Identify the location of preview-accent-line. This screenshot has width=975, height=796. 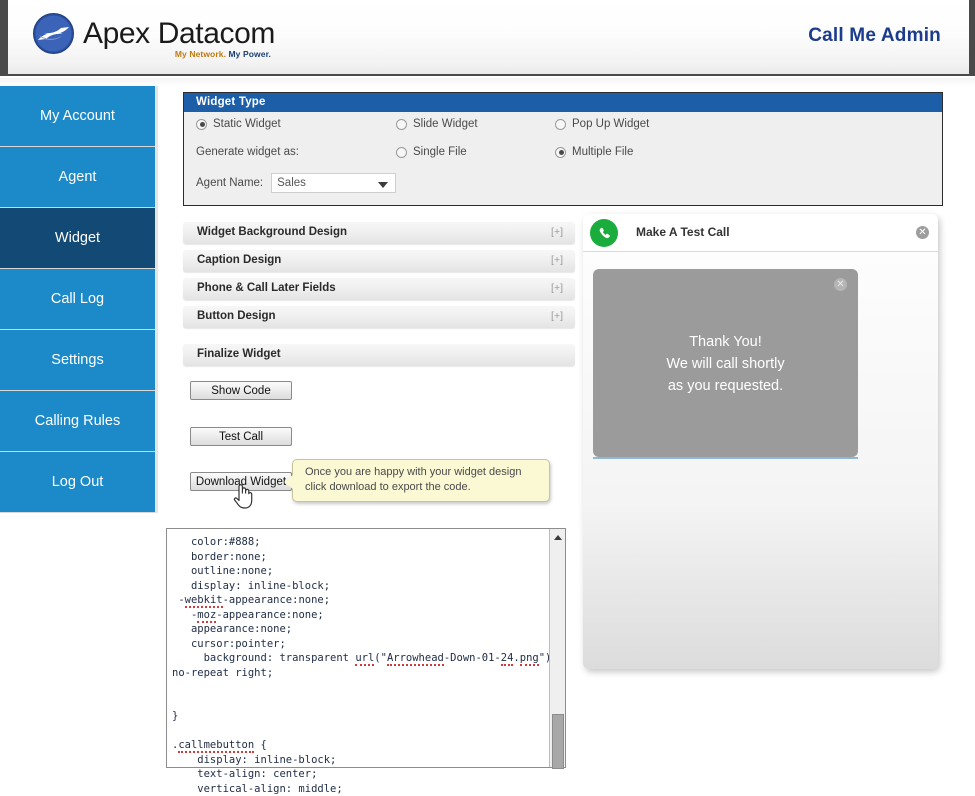
(725, 458).